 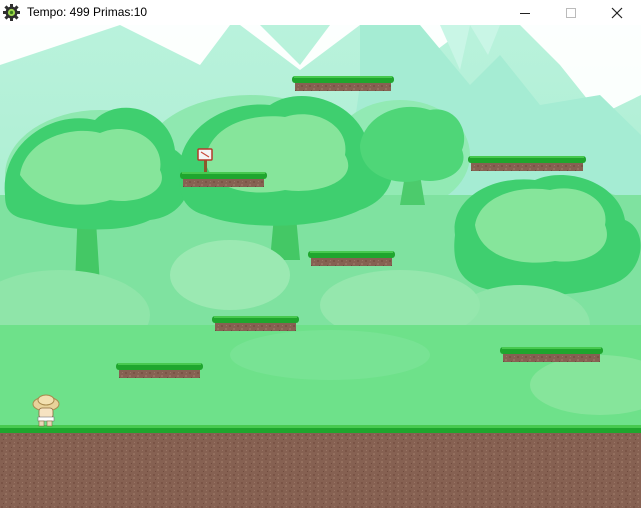 I want to click on maximize-button, so click(x=571, y=12).